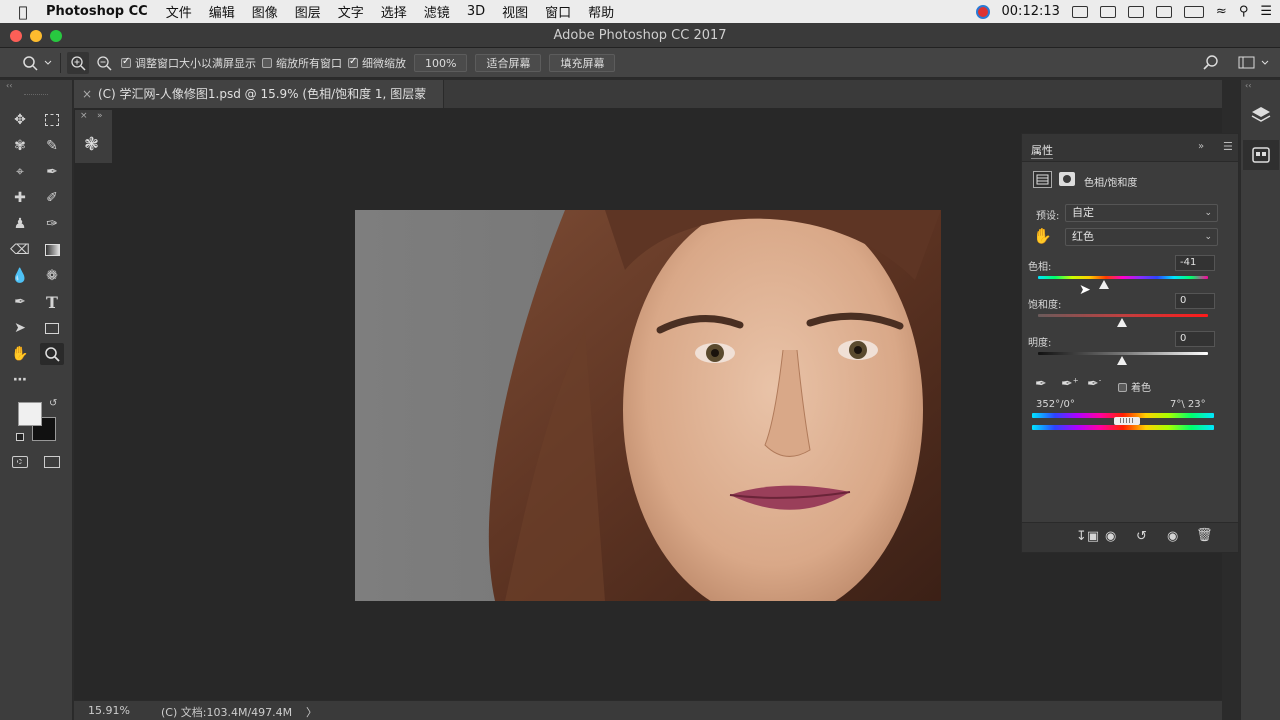 This screenshot has width=1280, height=720. What do you see at coordinates (1266, 11) in the screenshot?
I see `notification-center-icon: ☰` at bounding box center [1266, 11].